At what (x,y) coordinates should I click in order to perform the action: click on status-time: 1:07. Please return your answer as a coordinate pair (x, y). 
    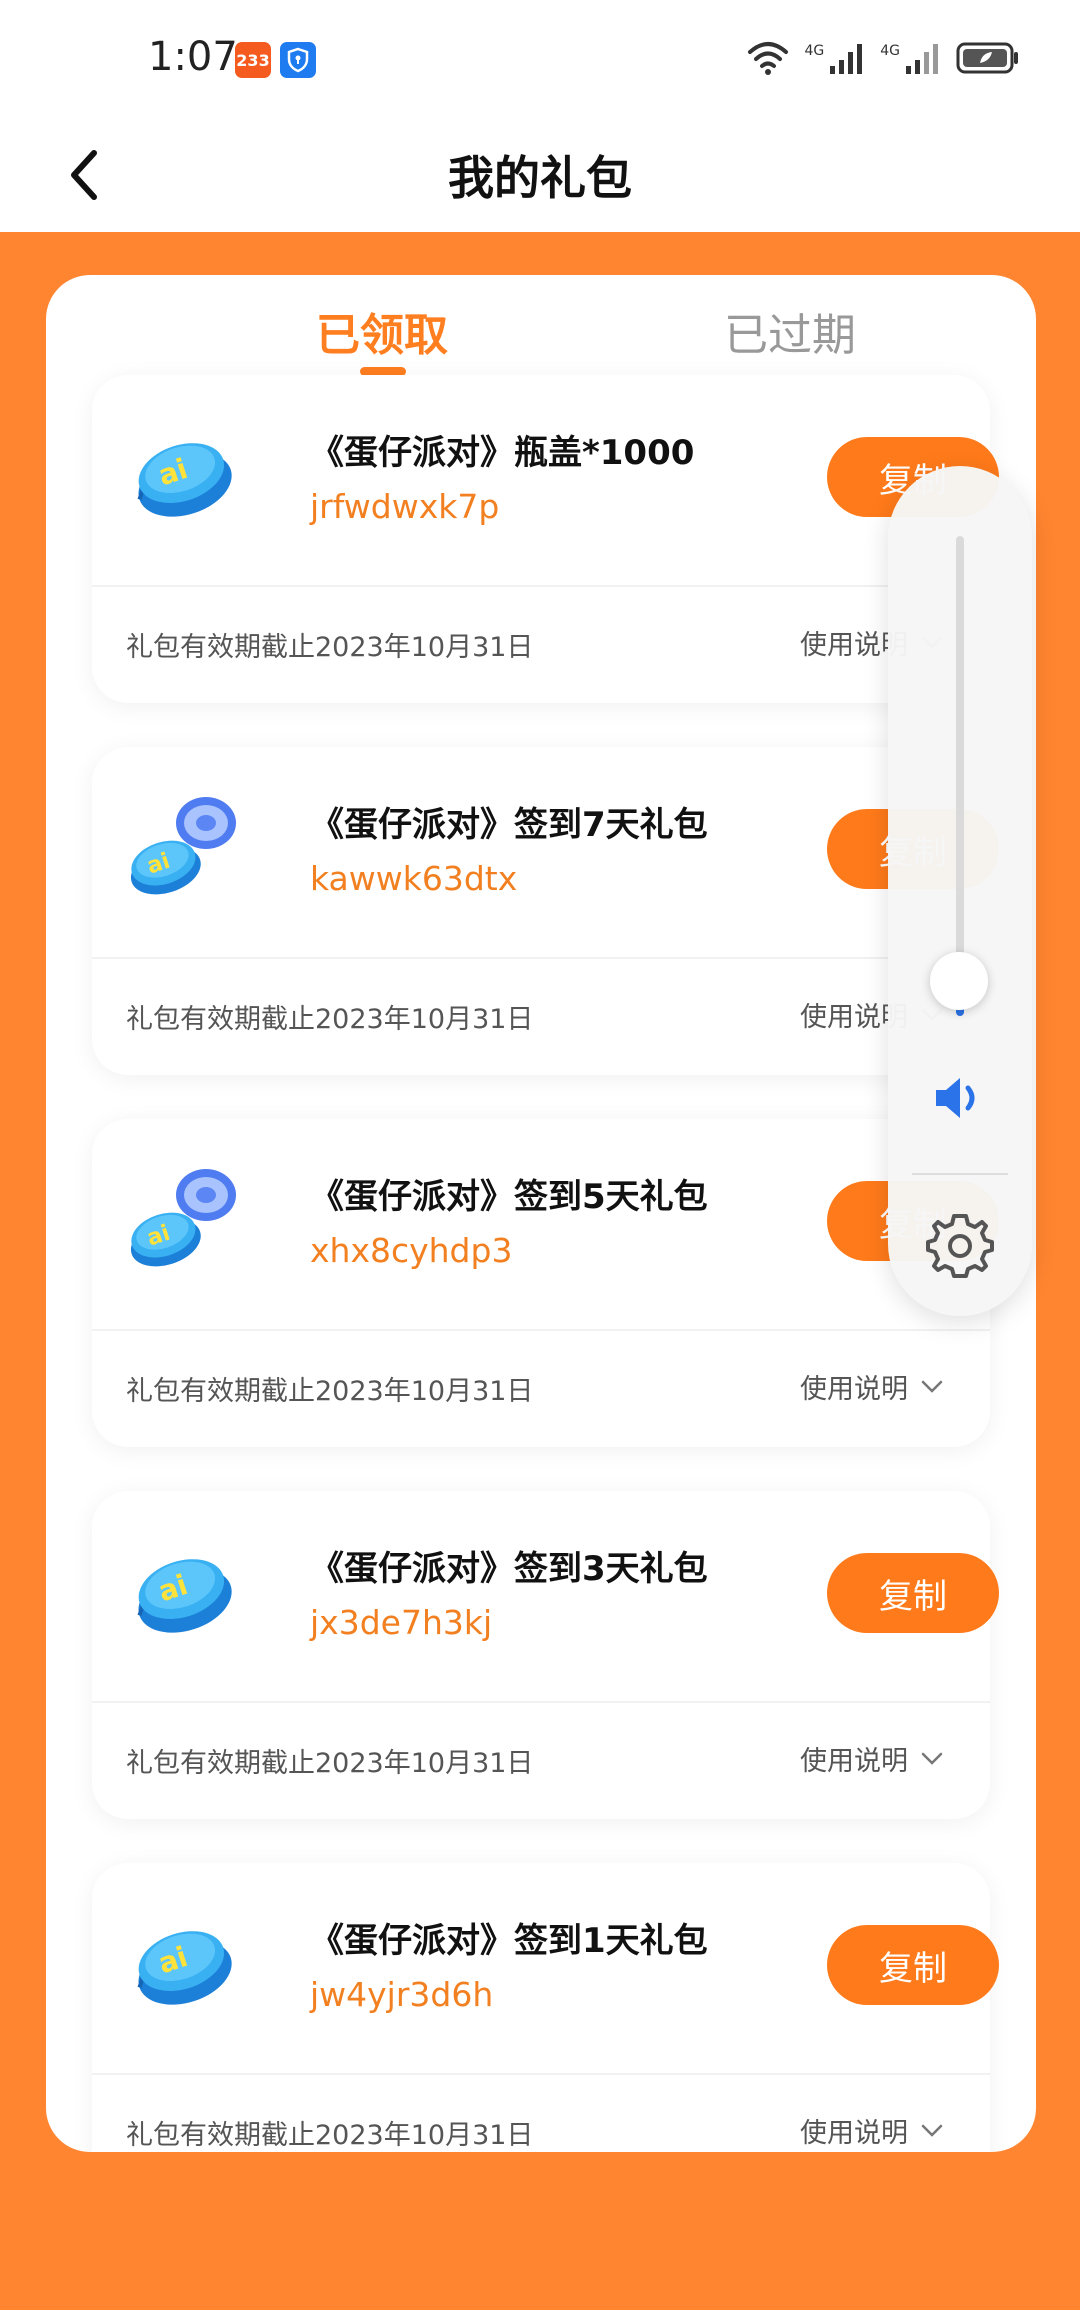
    Looking at the image, I should click on (193, 57).